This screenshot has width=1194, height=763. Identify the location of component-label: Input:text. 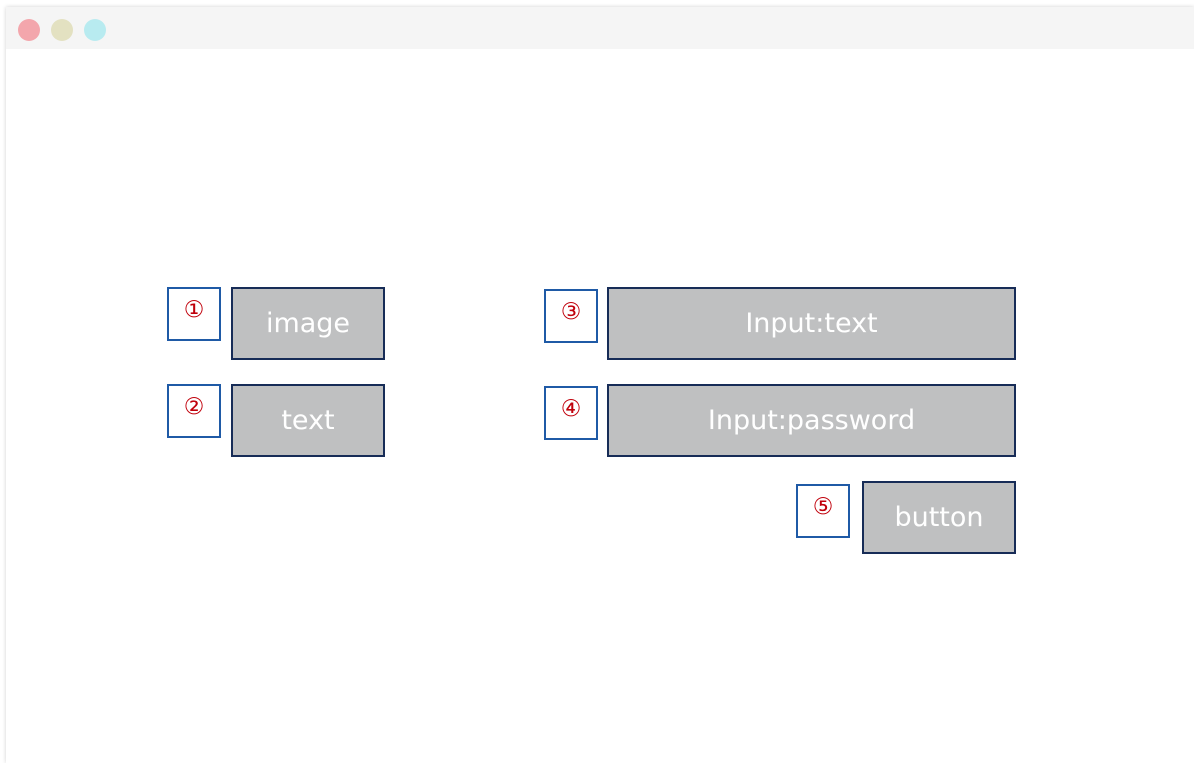
(811, 323).